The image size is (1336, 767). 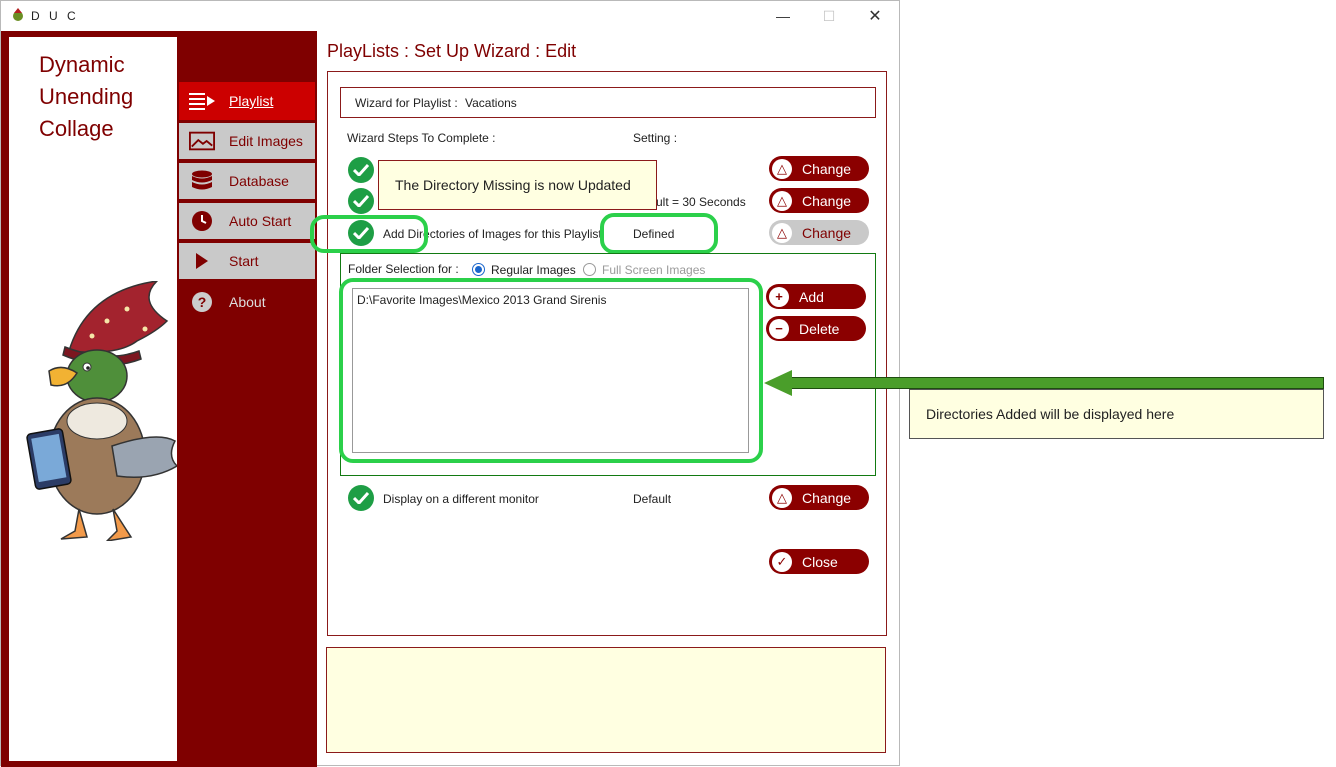 I want to click on change-button-step4: △ Change, so click(x=819, y=497).